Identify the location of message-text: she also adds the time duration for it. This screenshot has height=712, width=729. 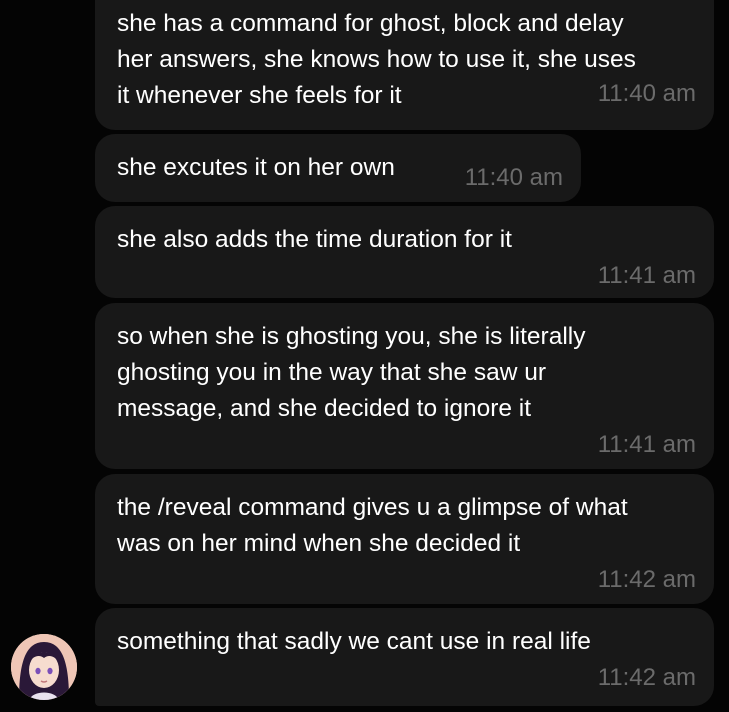
(314, 240).